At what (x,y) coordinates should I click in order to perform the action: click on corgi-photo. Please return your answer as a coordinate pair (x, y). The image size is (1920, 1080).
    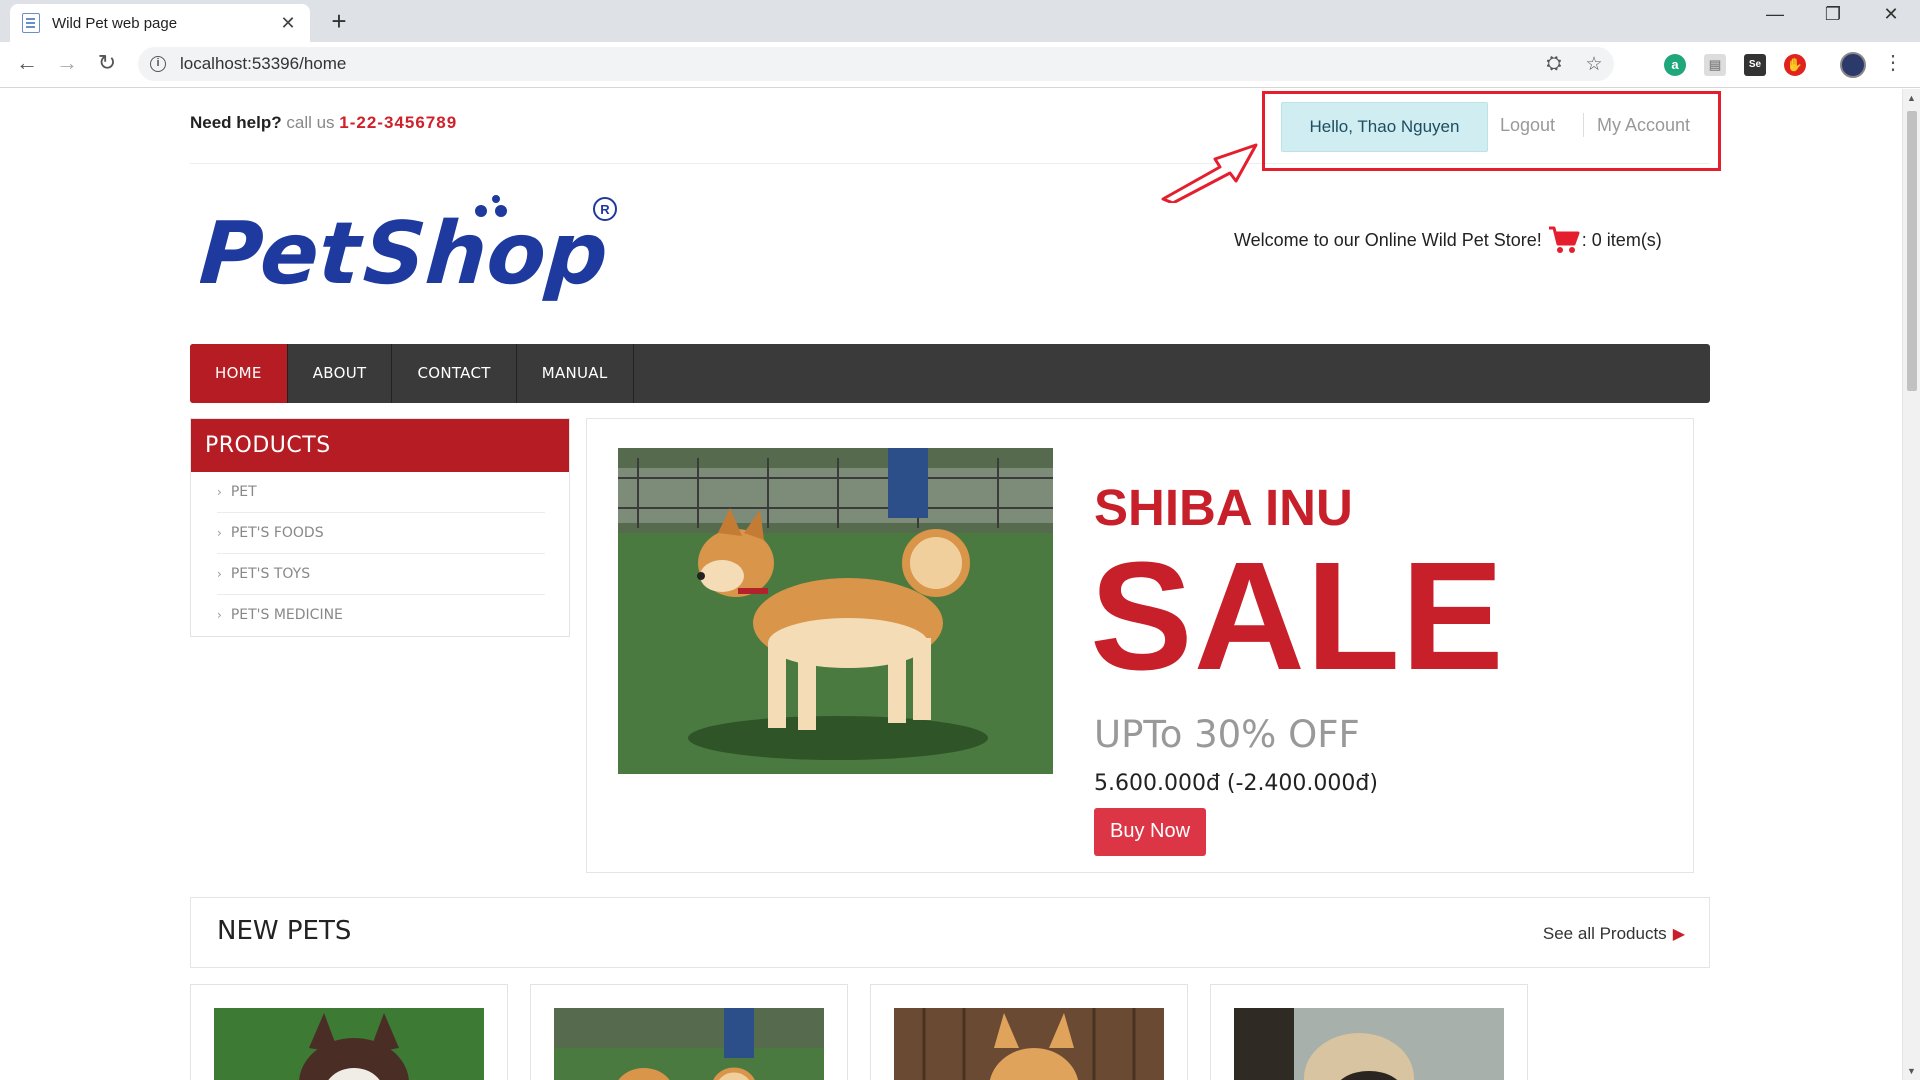
    Looking at the image, I should click on (1029, 1044).